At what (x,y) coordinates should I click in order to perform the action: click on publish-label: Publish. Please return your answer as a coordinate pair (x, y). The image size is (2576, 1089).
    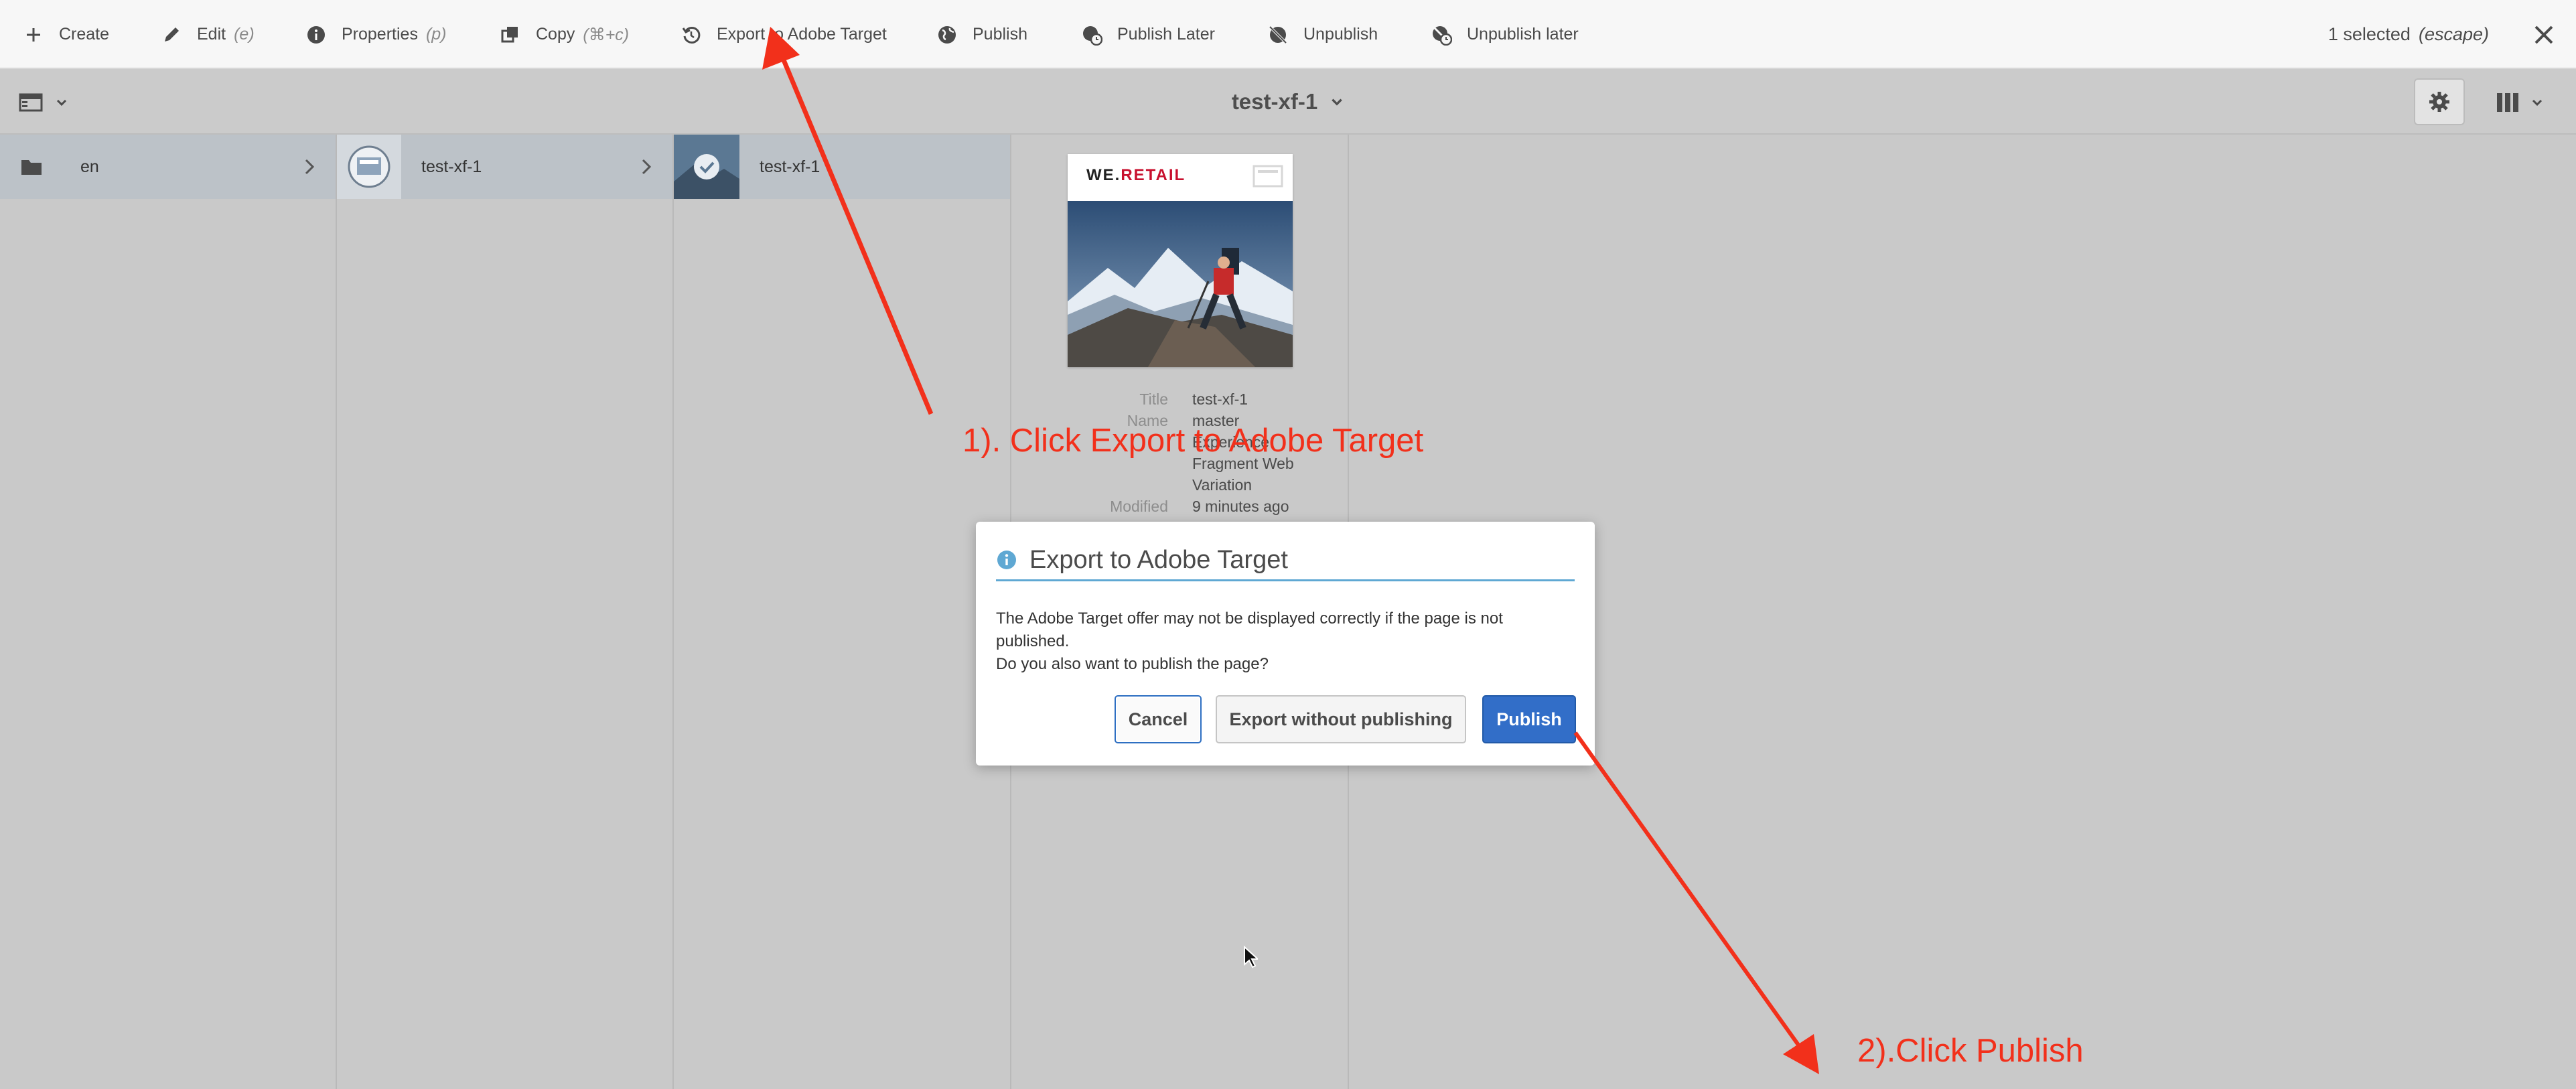
    Looking at the image, I should click on (1000, 34).